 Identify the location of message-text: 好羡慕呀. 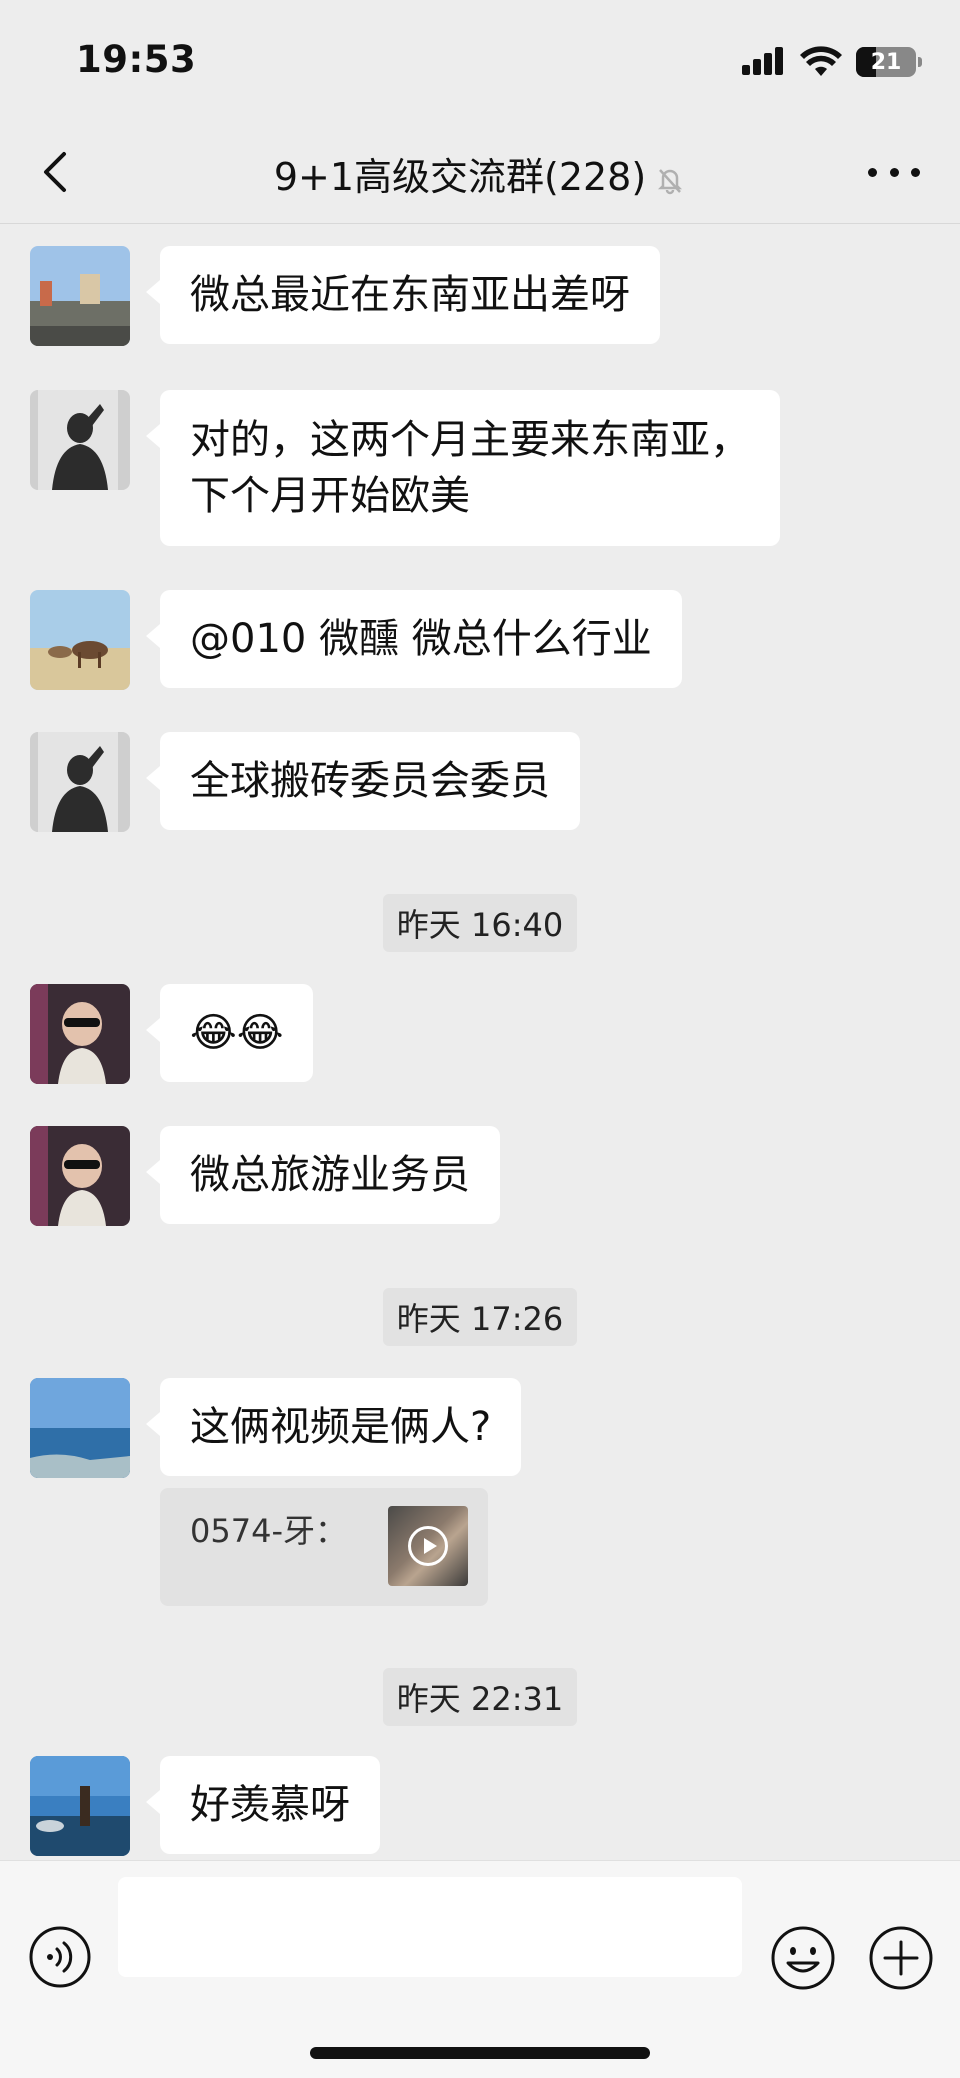
(270, 1805).